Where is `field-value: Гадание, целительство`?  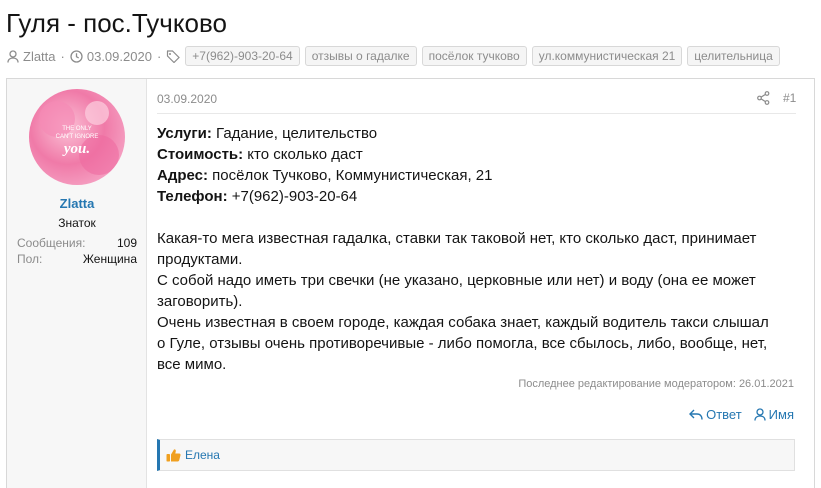
field-value: Гадание, целительство is located at coordinates (294, 133).